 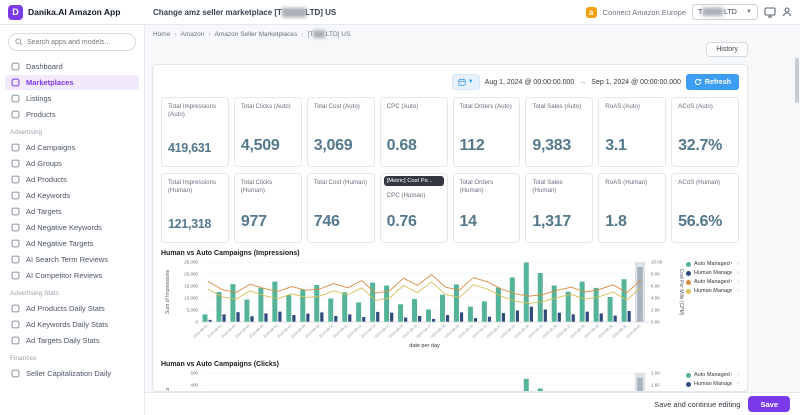 What do you see at coordinates (72, 275) in the screenshot?
I see `sidebar-item-ai-competitor-reviews: AI Competitor Reviews` at bounding box center [72, 275].